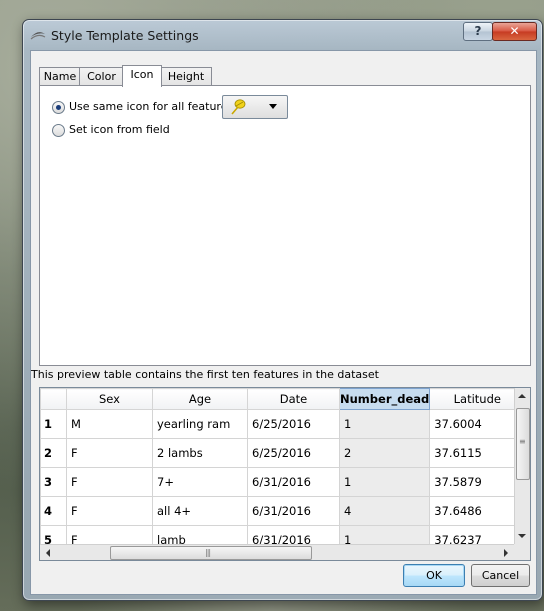  I want to click on table-cell: all 4+, so click(200, 511).